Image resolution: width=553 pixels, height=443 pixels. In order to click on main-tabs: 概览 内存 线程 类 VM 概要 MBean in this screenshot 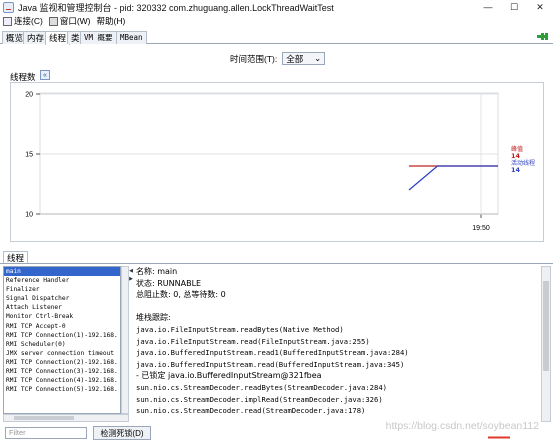, I will do `click(276, 37)`.